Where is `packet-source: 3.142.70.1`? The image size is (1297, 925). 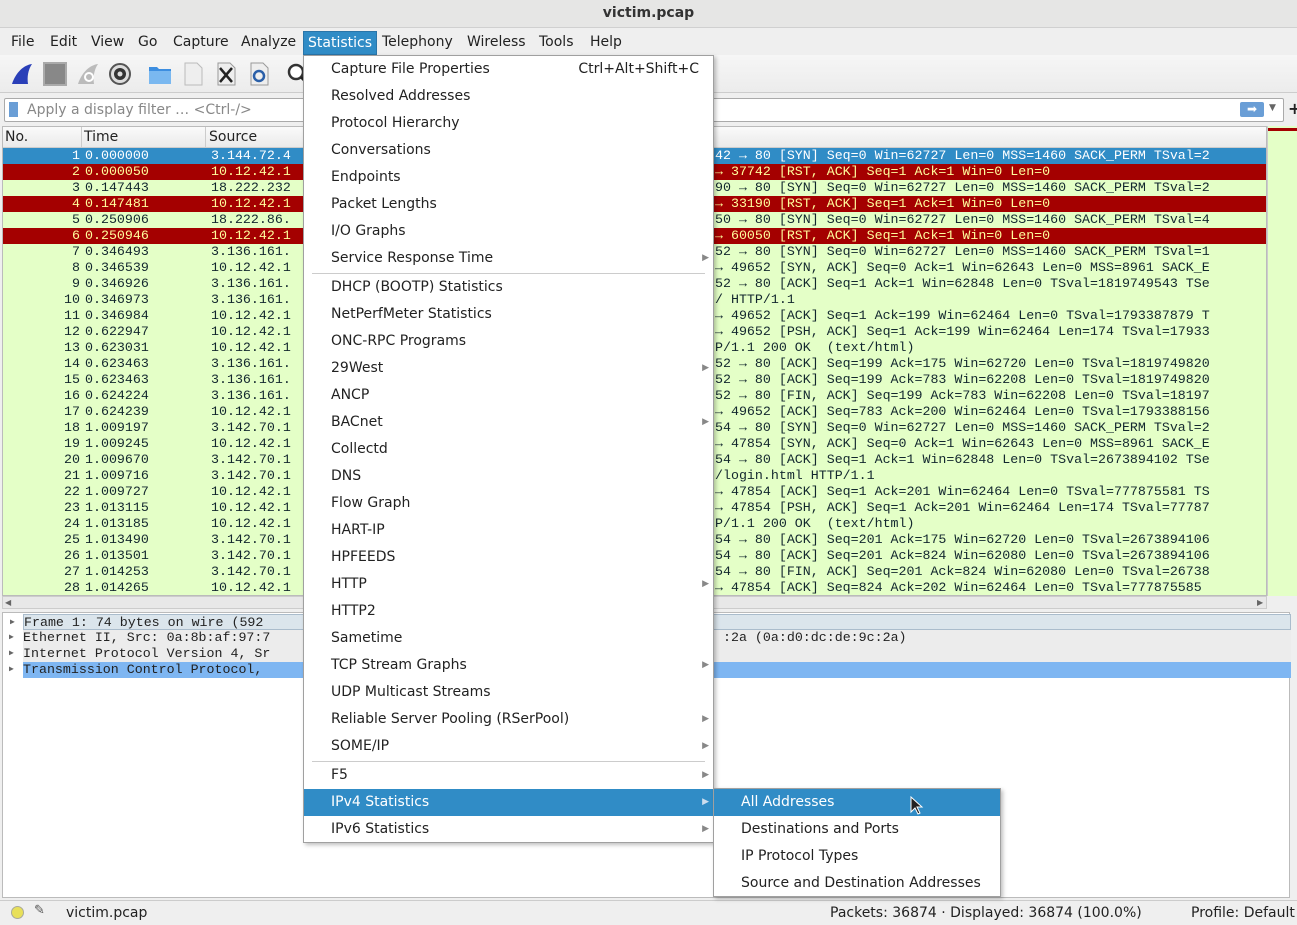
packet-source: 3.142.70.1 is located at coordinates (251, 539).